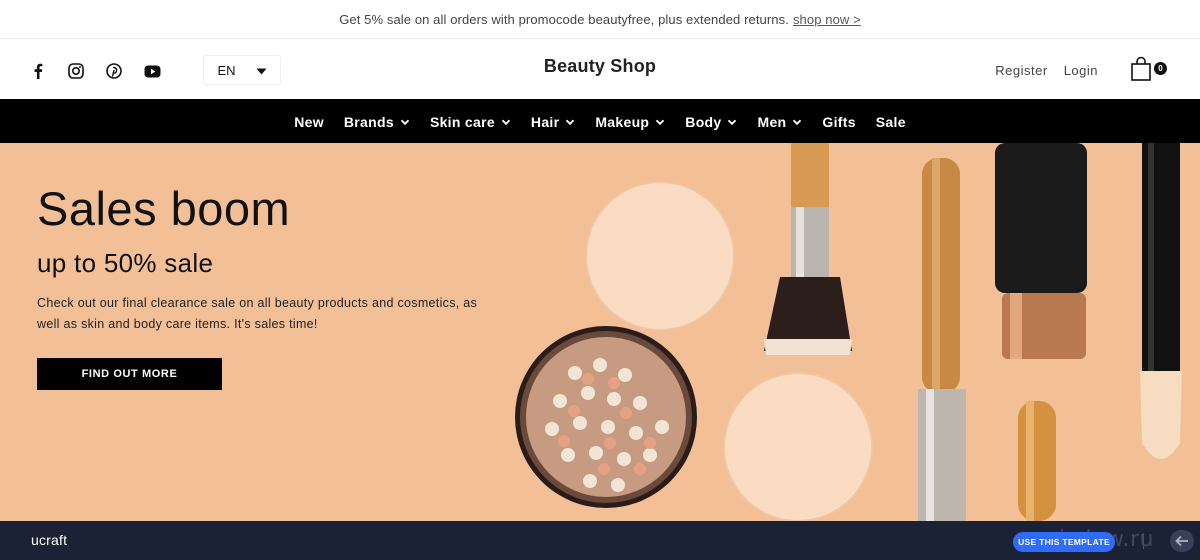  What do you see at coordinates (152, 71) in the screenshot?
I see `youtube-icon` at bounding box center [152, 71].